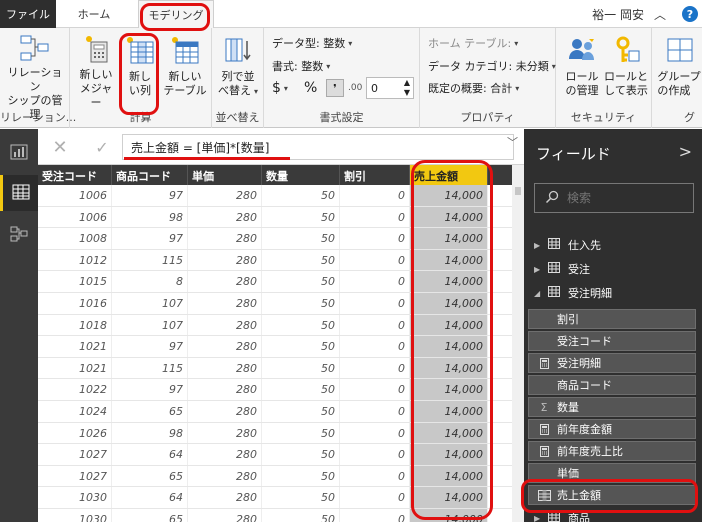 This screenshot has width=702, height=522. Describe the element at coordinates (612, 429) in the screenshot. I see `field-item: 前年度金額` at that location.